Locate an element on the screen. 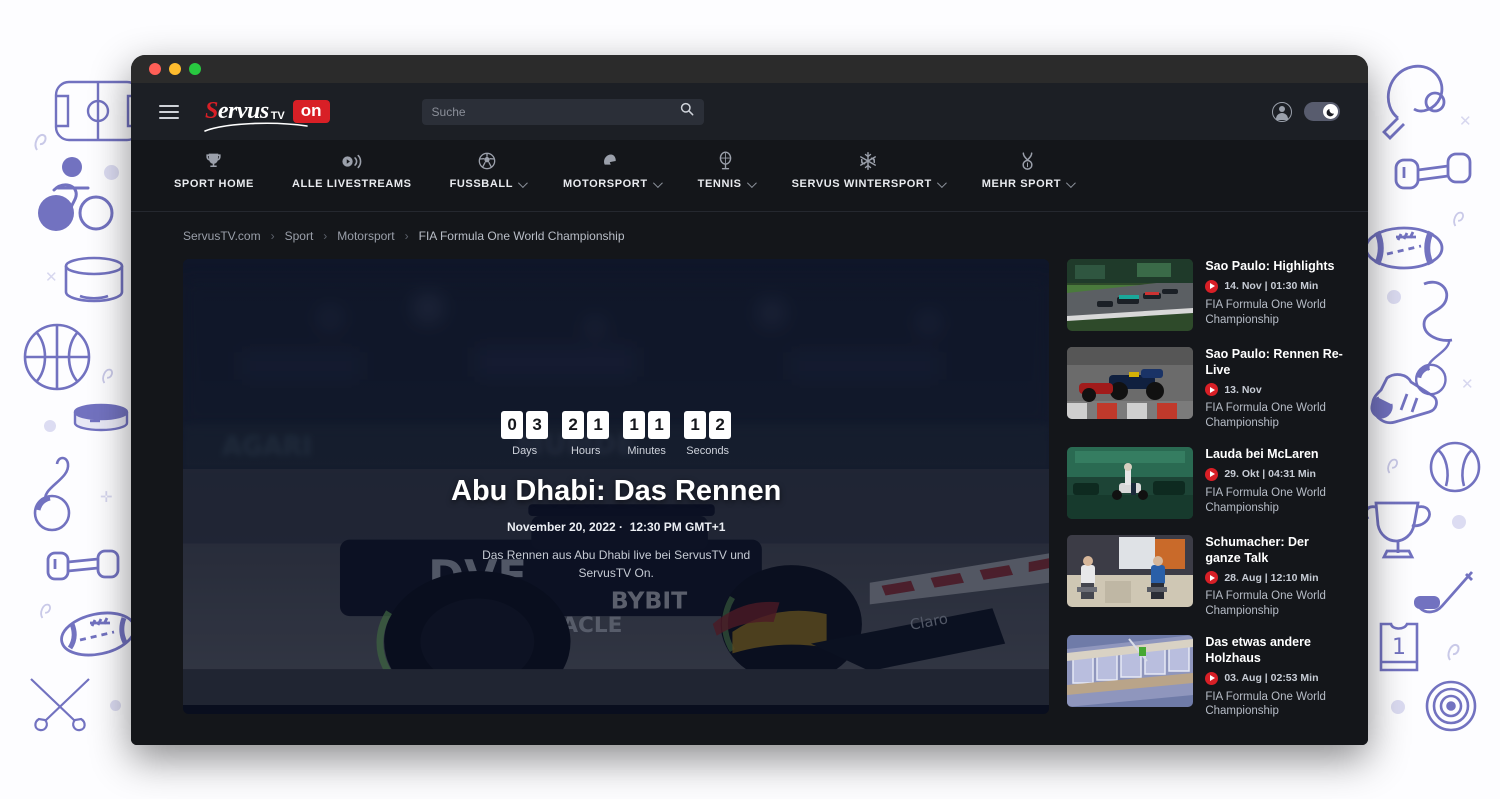 This screenshot has height=799, width=1500. nav-item-alle-livestreams: ALLE LIVESTREAMS is located at coordinates (352, 170).